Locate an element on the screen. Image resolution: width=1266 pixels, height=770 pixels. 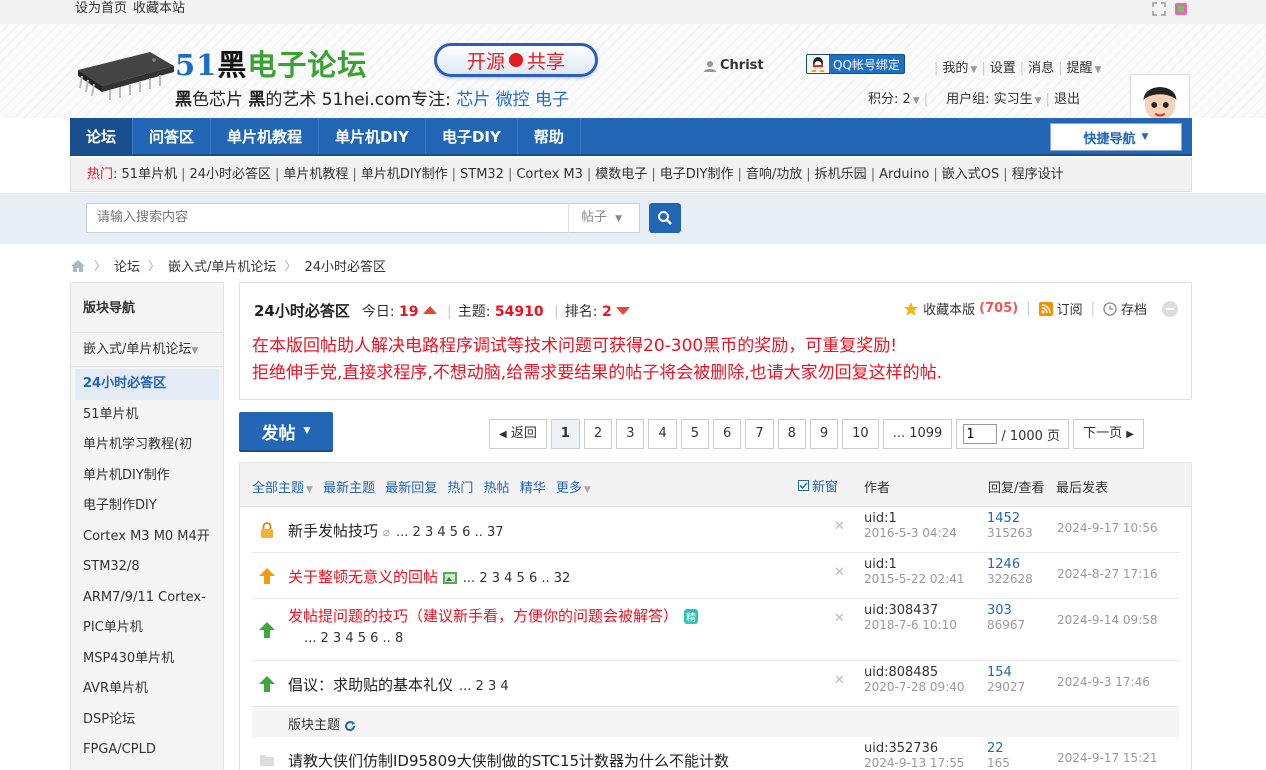
last-post-time: 2024-9-17 10:56 is located at coordinates (1107, 528).